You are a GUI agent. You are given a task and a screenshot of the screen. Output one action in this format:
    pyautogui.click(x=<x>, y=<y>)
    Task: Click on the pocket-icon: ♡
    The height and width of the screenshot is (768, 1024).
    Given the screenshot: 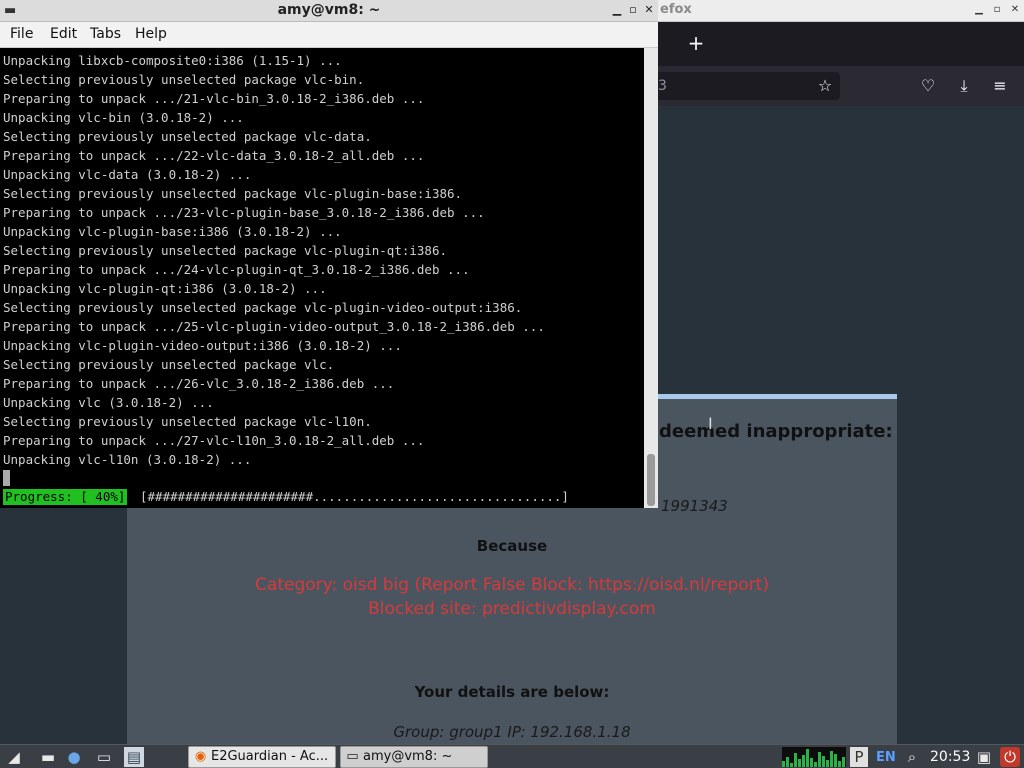 What is the action you would take?
    pyautogui.click(x=928, y=86)
    